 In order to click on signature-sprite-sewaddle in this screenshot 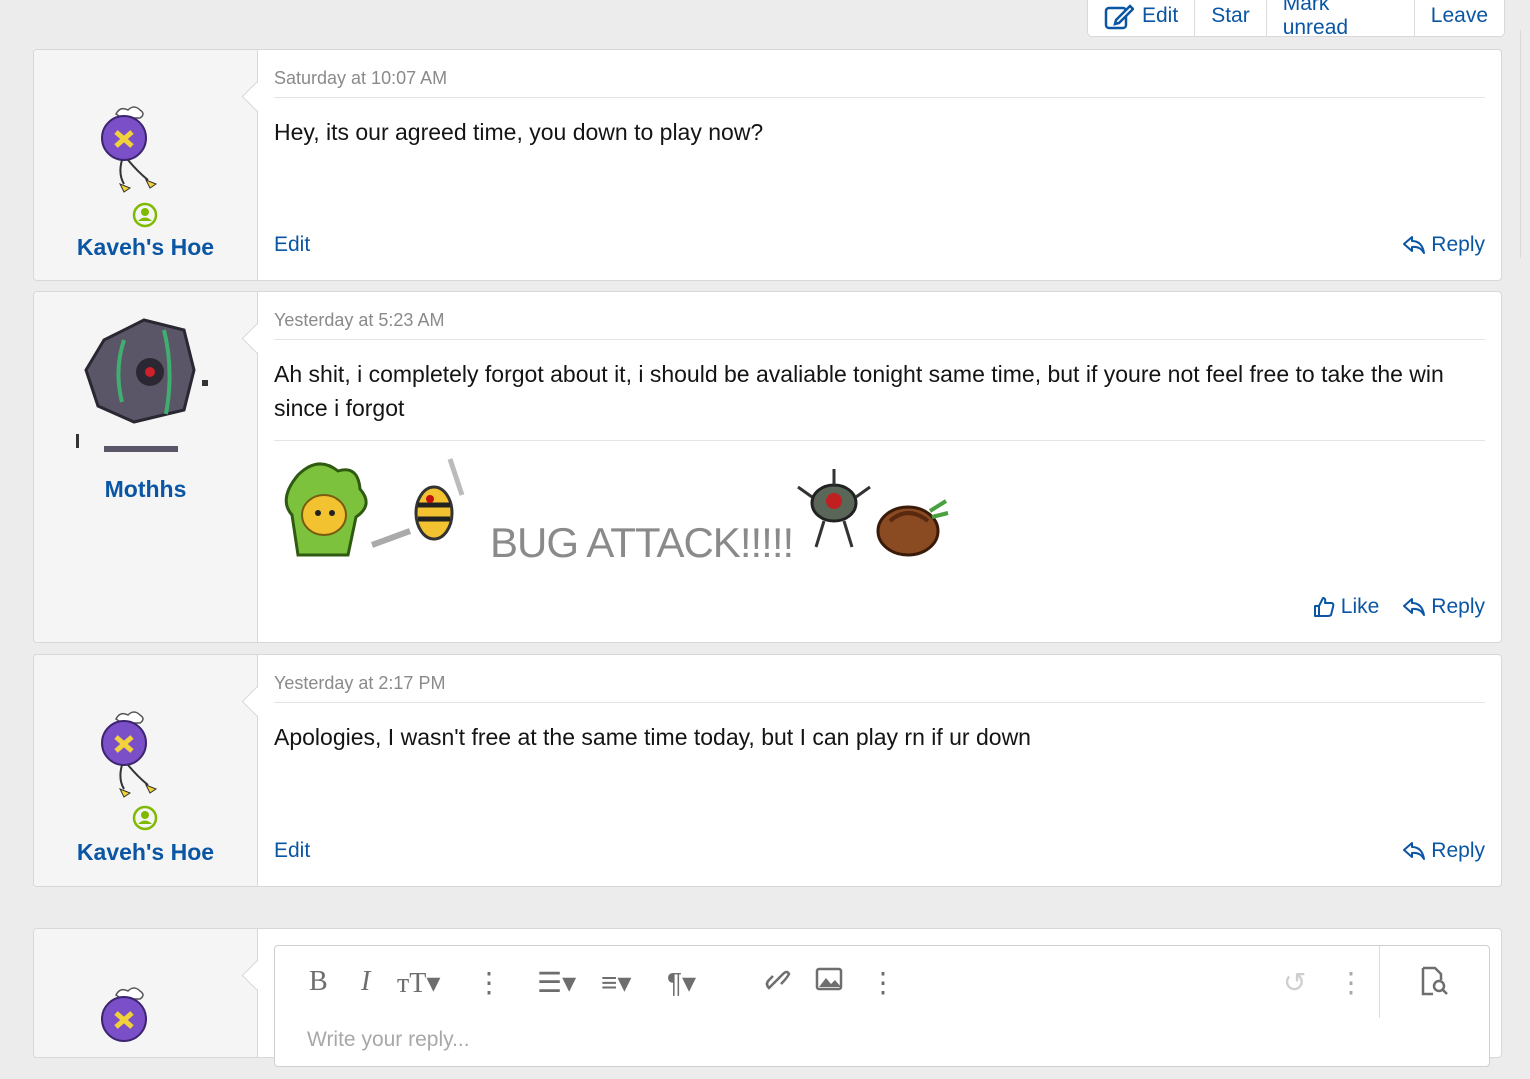, I will do `click(326, 509)`.